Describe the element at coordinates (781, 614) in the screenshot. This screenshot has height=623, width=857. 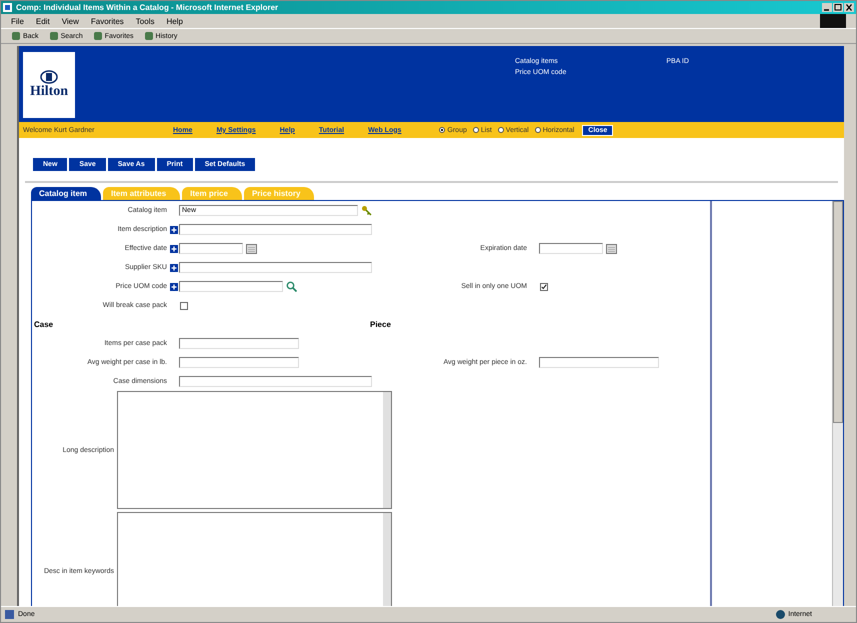
I see `globe-icon` at that location.